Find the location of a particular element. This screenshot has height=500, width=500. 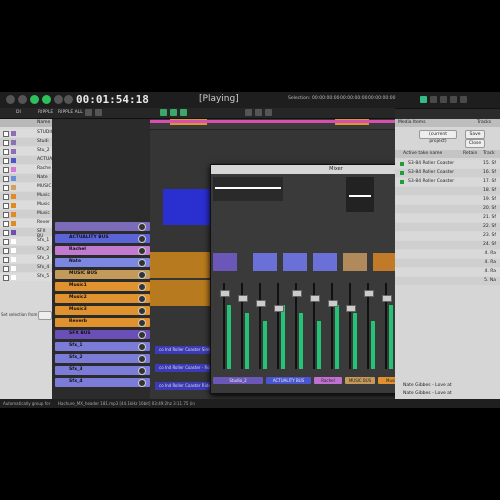

media-item-row: S3-84 Roller Coaster 16. Sf is located at coordinates (447, 173).